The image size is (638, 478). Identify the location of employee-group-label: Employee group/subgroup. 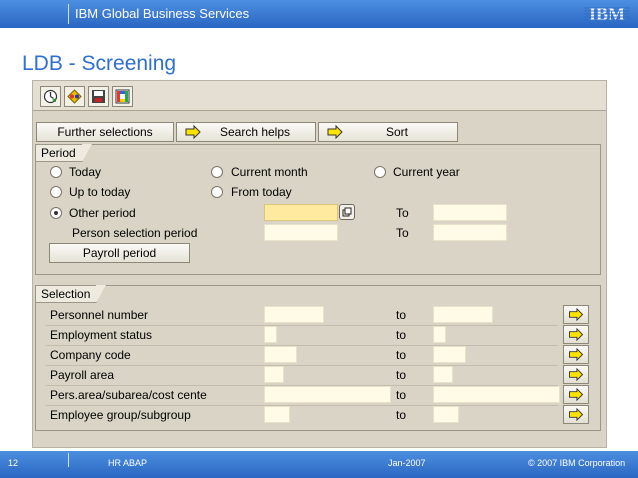
(120, 415).